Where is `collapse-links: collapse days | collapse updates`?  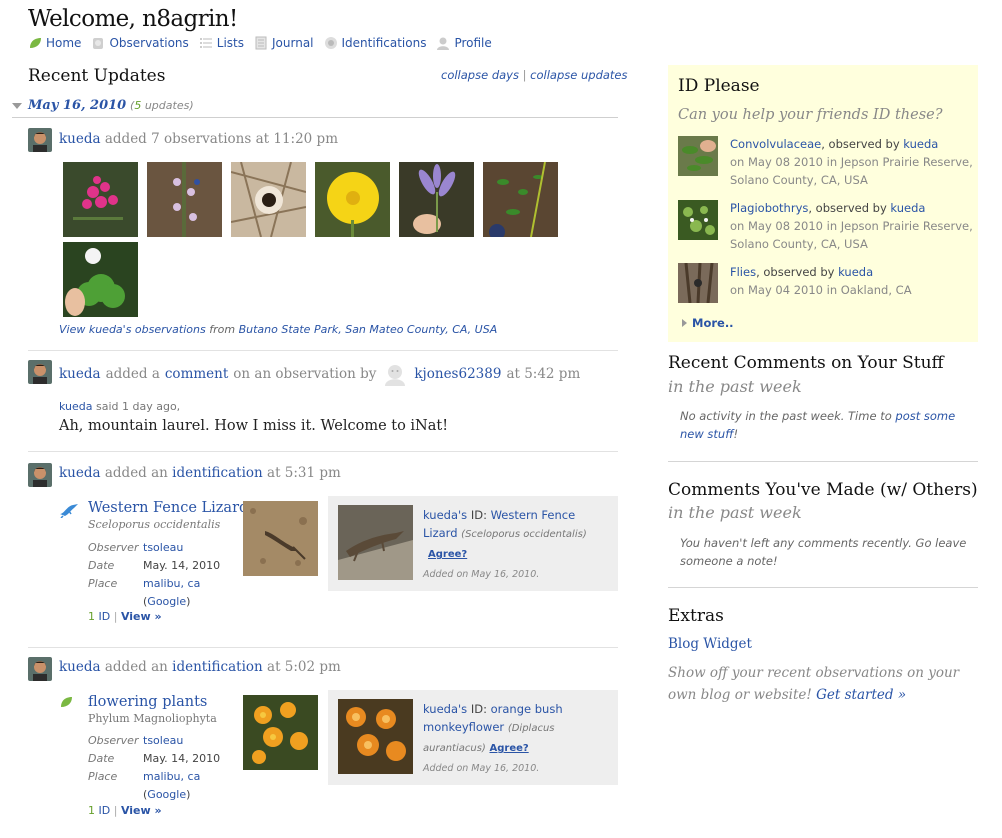
collapse-links: collapse days | collapse updates is located at coordinates (534, 75).